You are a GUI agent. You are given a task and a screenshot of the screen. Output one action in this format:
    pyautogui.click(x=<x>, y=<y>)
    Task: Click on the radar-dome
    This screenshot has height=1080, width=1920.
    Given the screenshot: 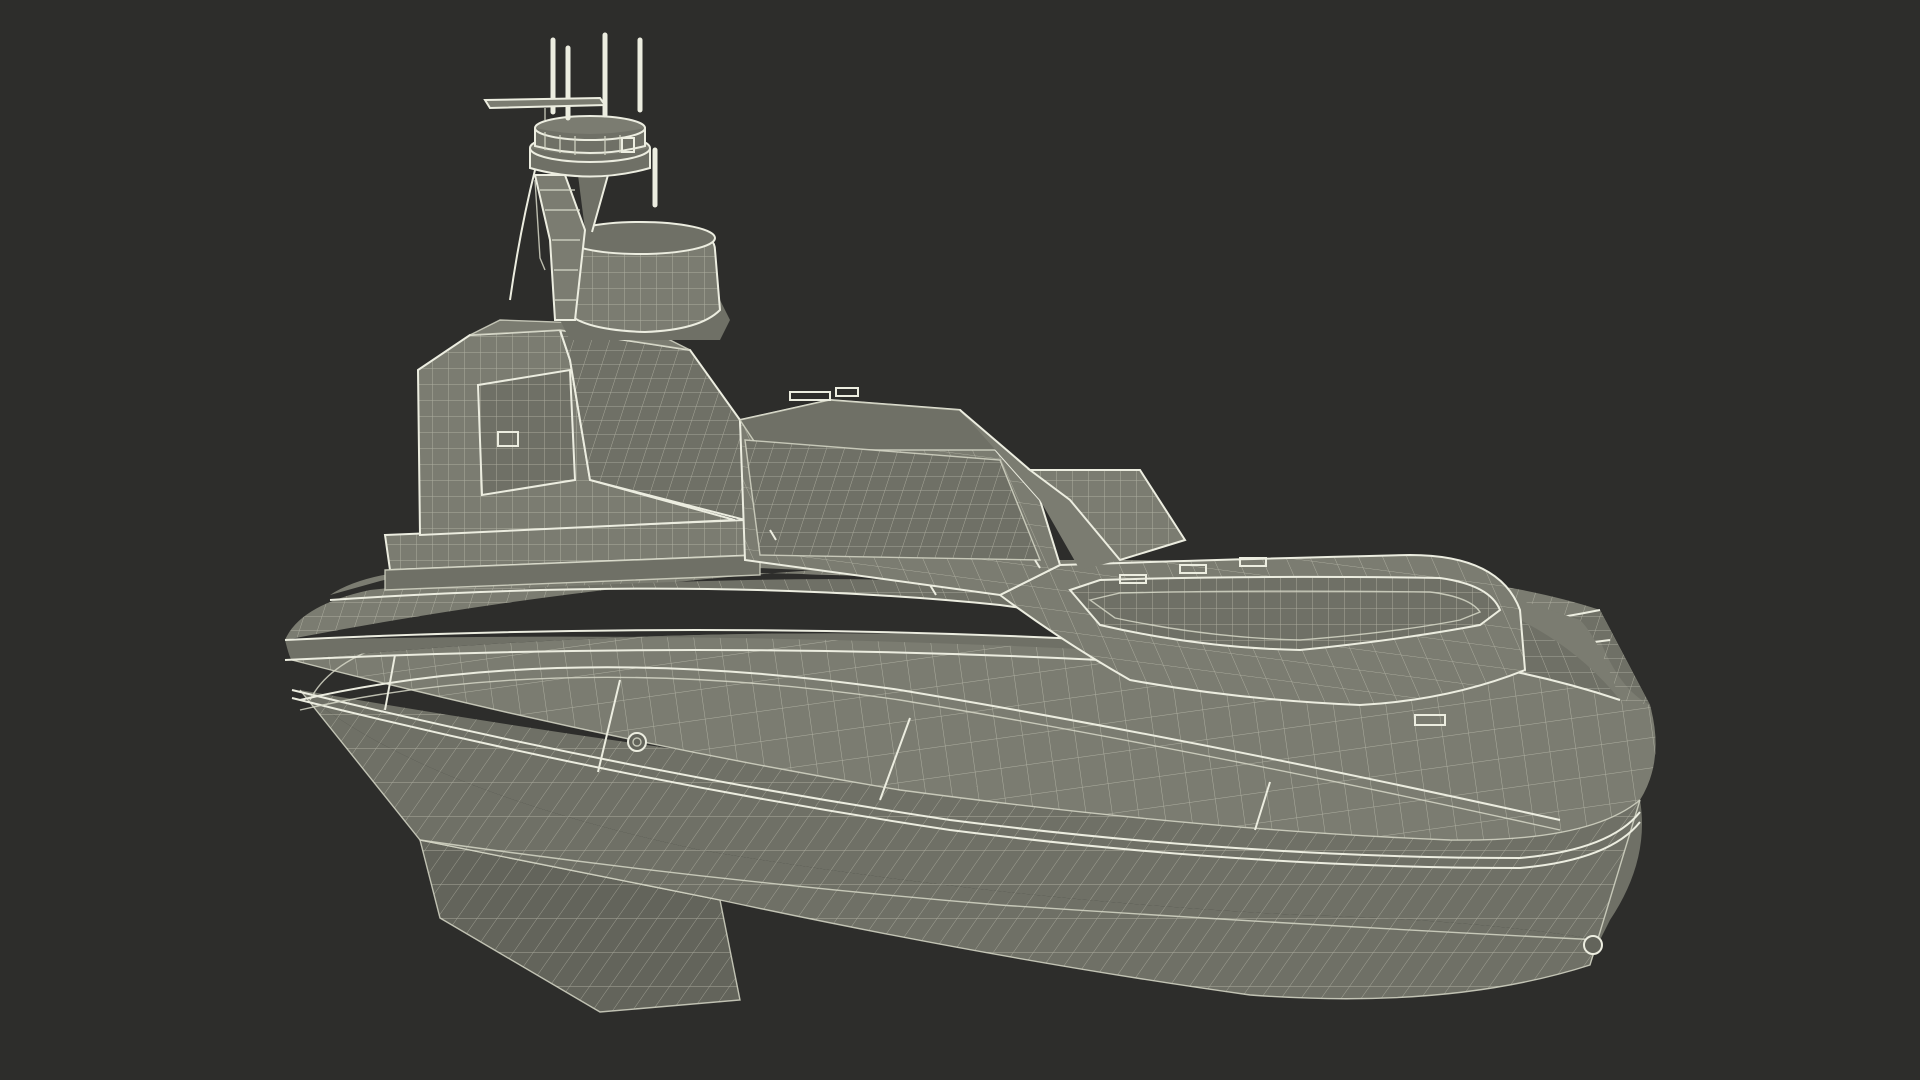 What is the action you would take?
    pyautogui.click(x=645, y=280)
    